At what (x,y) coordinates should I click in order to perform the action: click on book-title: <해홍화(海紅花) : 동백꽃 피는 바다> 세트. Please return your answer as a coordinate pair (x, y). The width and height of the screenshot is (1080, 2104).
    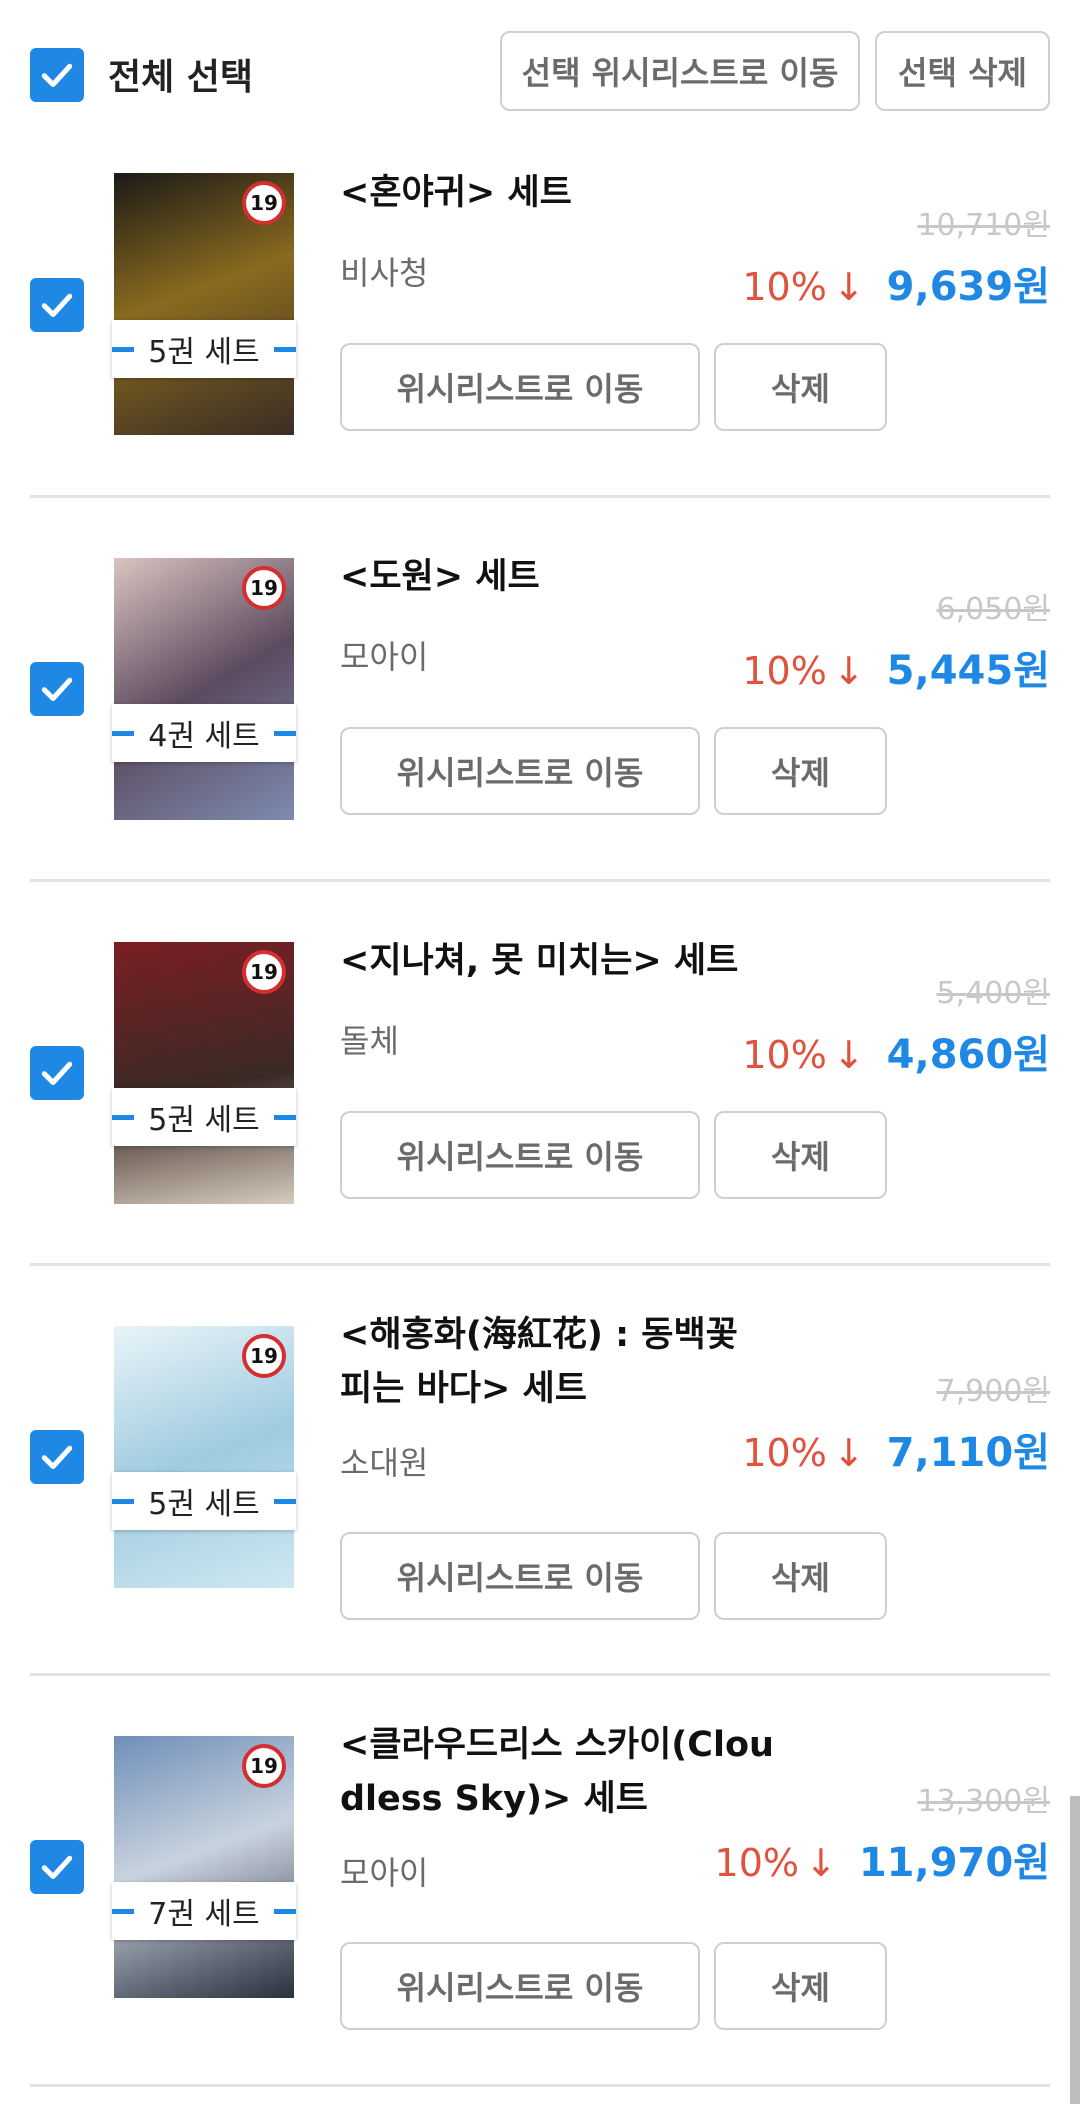
    Looking at the image, I should click on (560, 1362).